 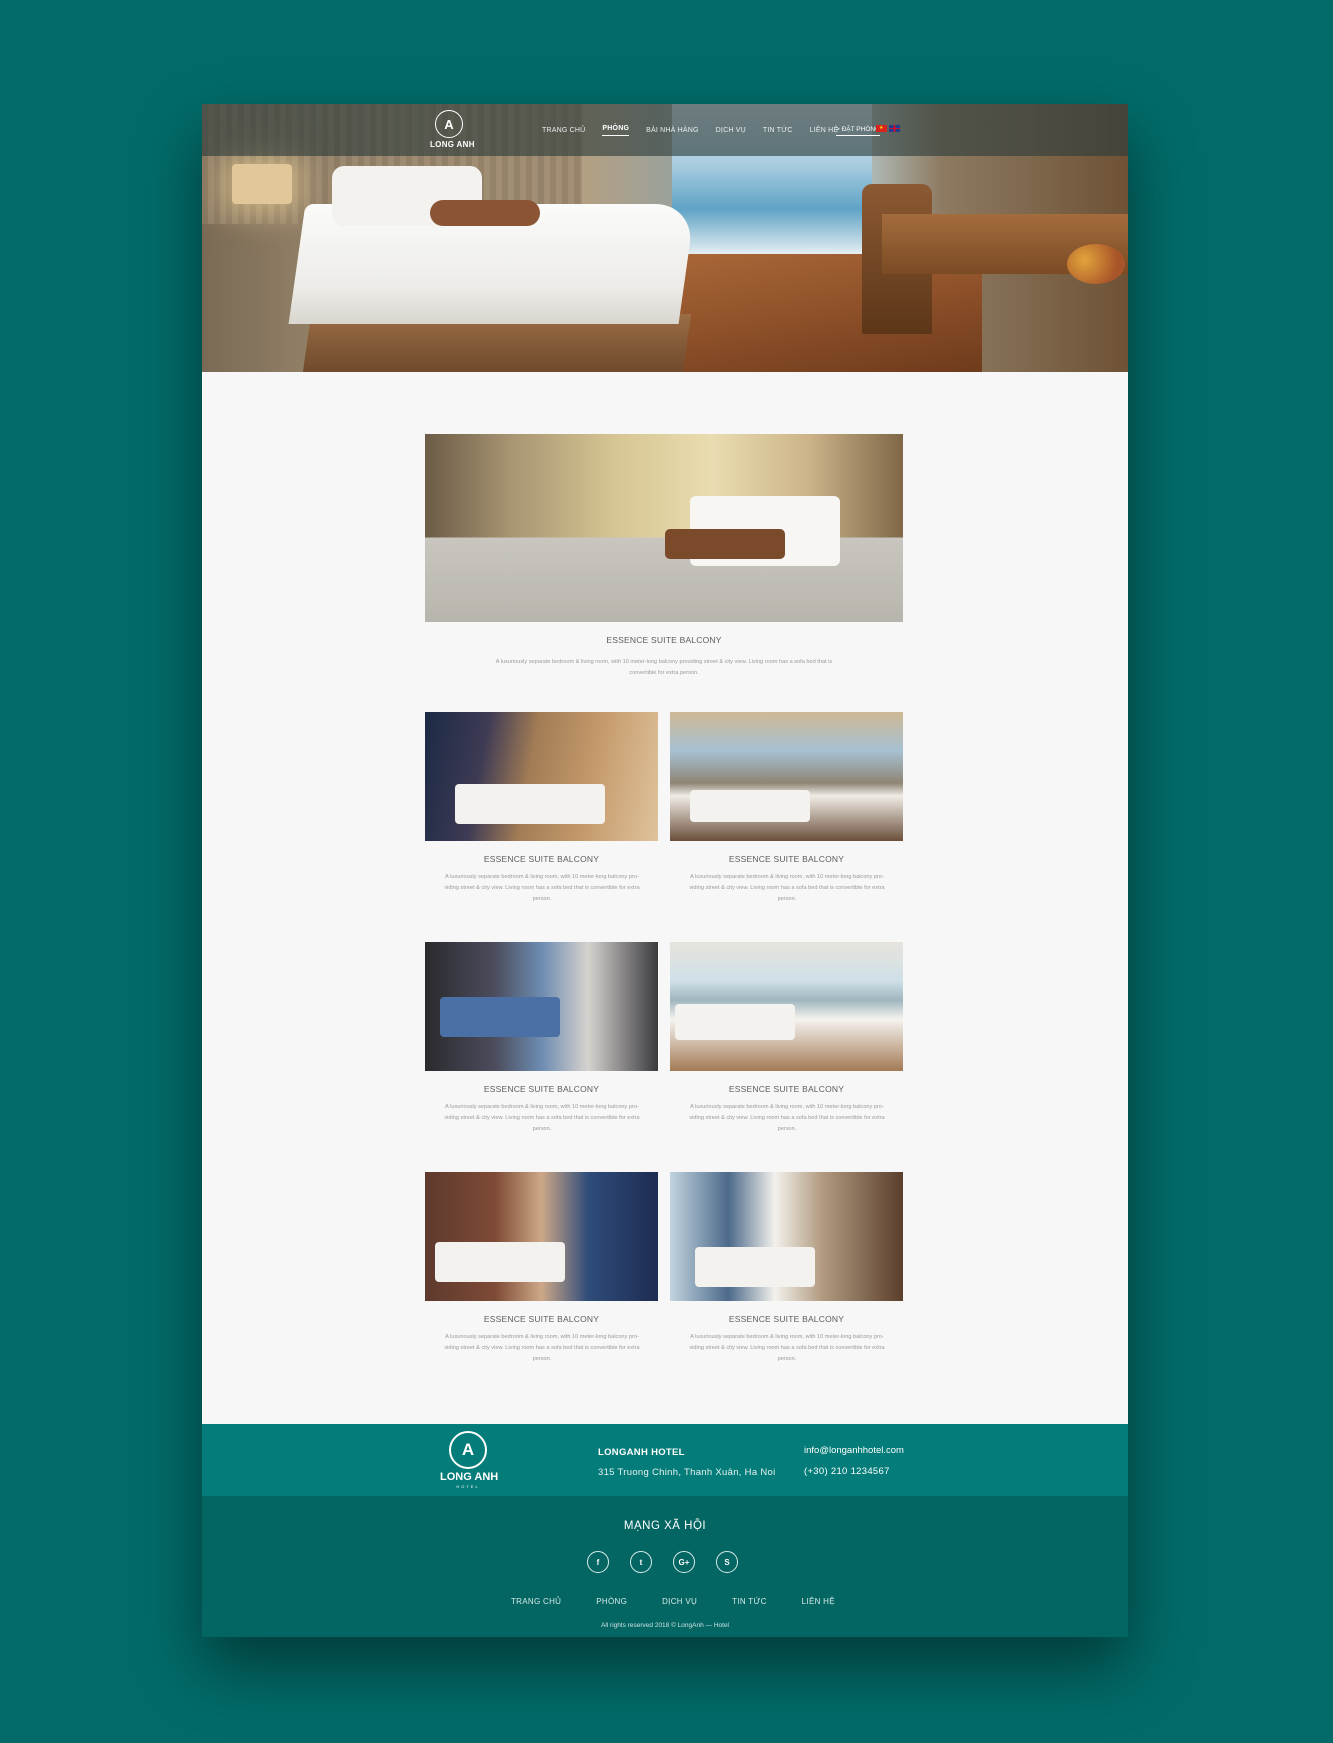 I want to click on logo: A LONG ANH, so click(x=452, y=129).